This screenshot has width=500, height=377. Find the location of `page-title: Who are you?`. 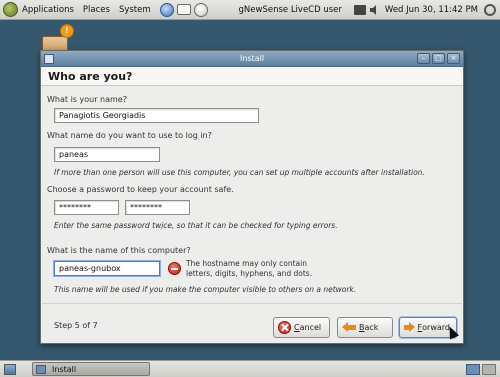

page-title: Who are you? is located at coordinates (90, 76).